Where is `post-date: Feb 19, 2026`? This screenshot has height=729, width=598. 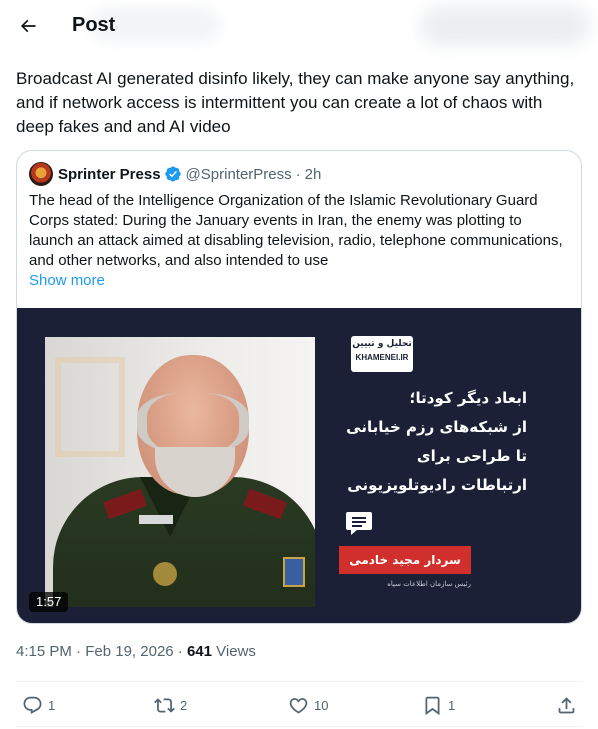
post-date: Feb 19, 2026 is located at coordinates (129, 651).